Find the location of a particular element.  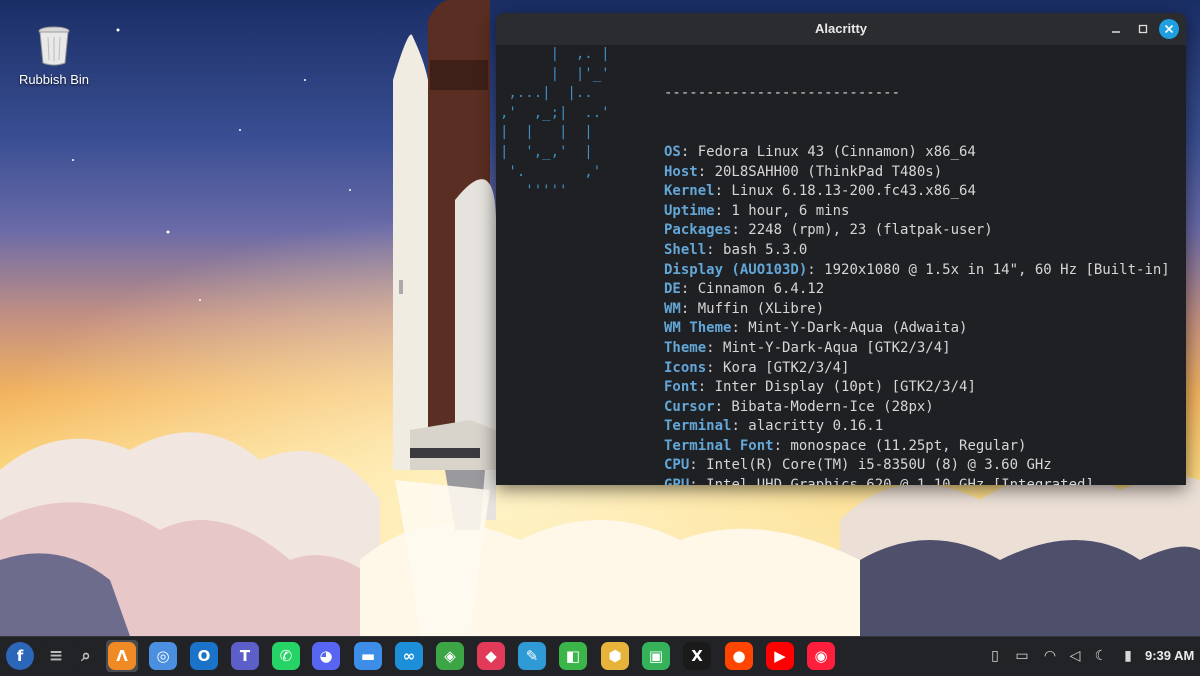

battery-icon: ▮ is located at coordinates (1128, 656).